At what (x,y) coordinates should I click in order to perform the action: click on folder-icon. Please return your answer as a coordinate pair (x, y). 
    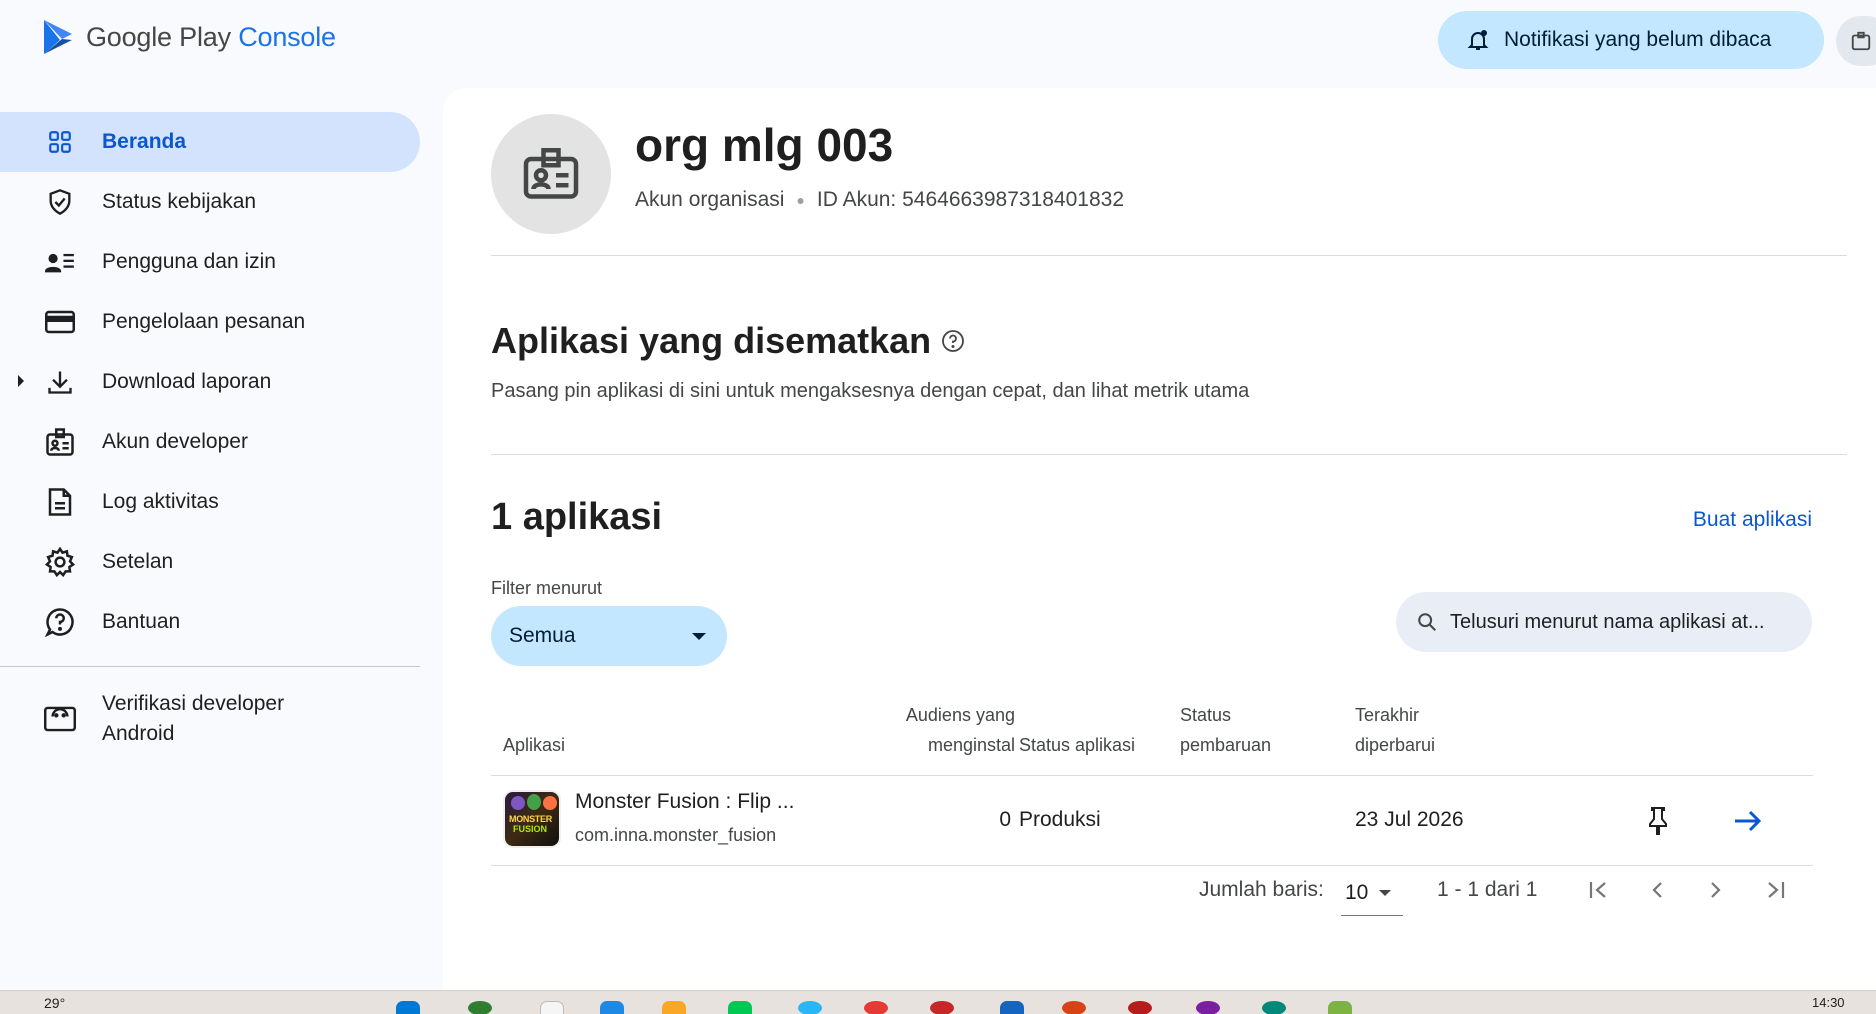
    Looking at the image, I should click on (674, 1007).